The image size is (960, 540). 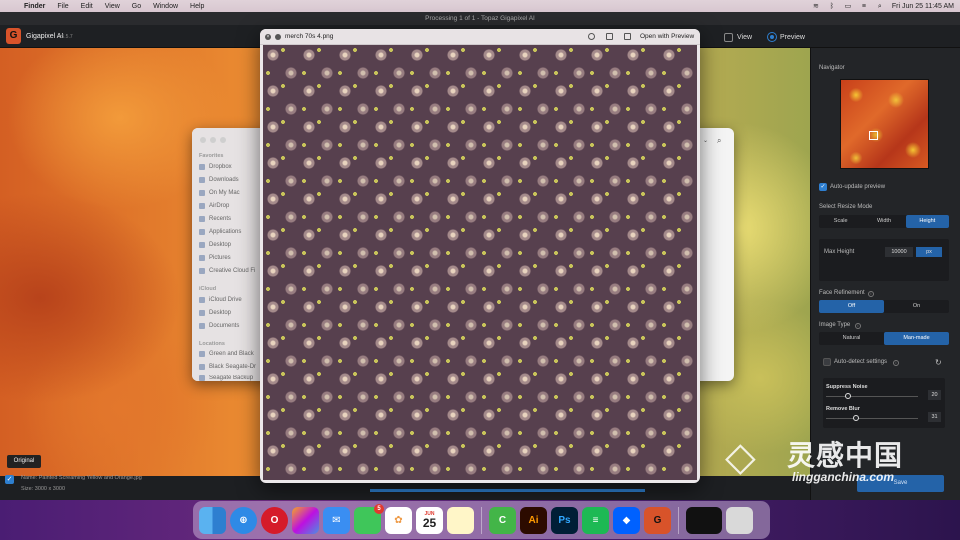 What do you see at coordinates (202, 193) in the screenshot?
I see `folder-icon` at bounding box center [202, 193].